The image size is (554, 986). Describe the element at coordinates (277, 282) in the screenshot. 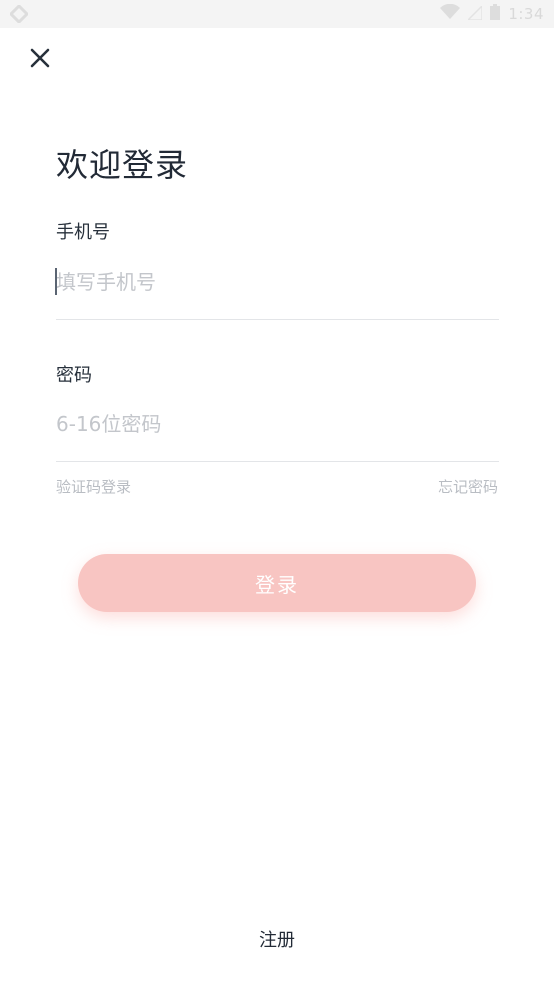

I see `phone-input` at that location.